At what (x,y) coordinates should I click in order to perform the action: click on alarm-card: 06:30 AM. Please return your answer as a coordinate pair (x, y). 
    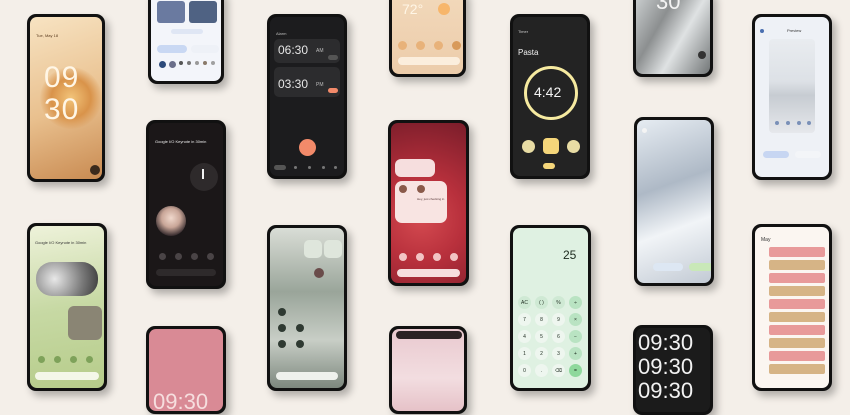
    Looking at the image, I should click on (307, 51).